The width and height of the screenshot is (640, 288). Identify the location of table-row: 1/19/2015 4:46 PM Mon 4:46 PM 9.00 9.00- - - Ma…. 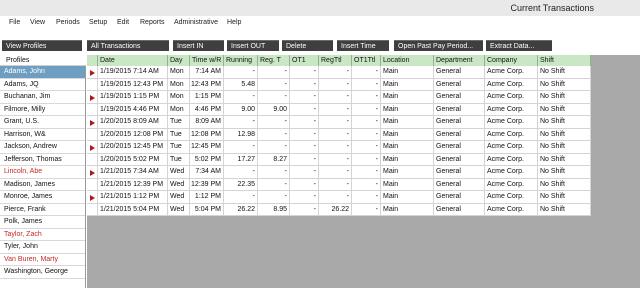
(339, 109).